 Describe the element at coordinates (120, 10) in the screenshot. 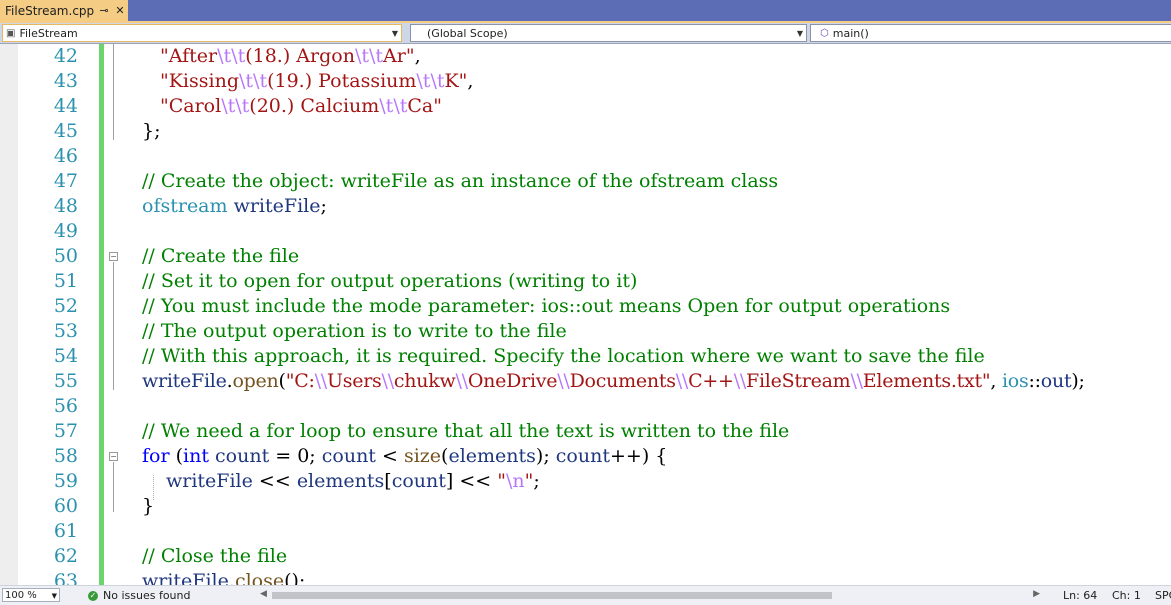

I see `close-icon: ✕` at that location.